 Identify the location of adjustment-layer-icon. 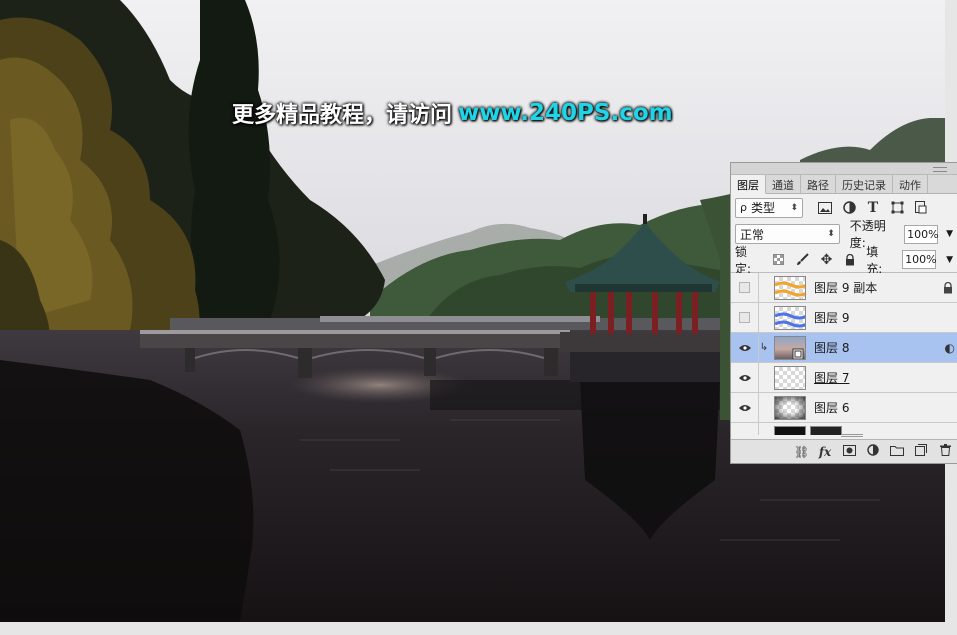
(873, 451).